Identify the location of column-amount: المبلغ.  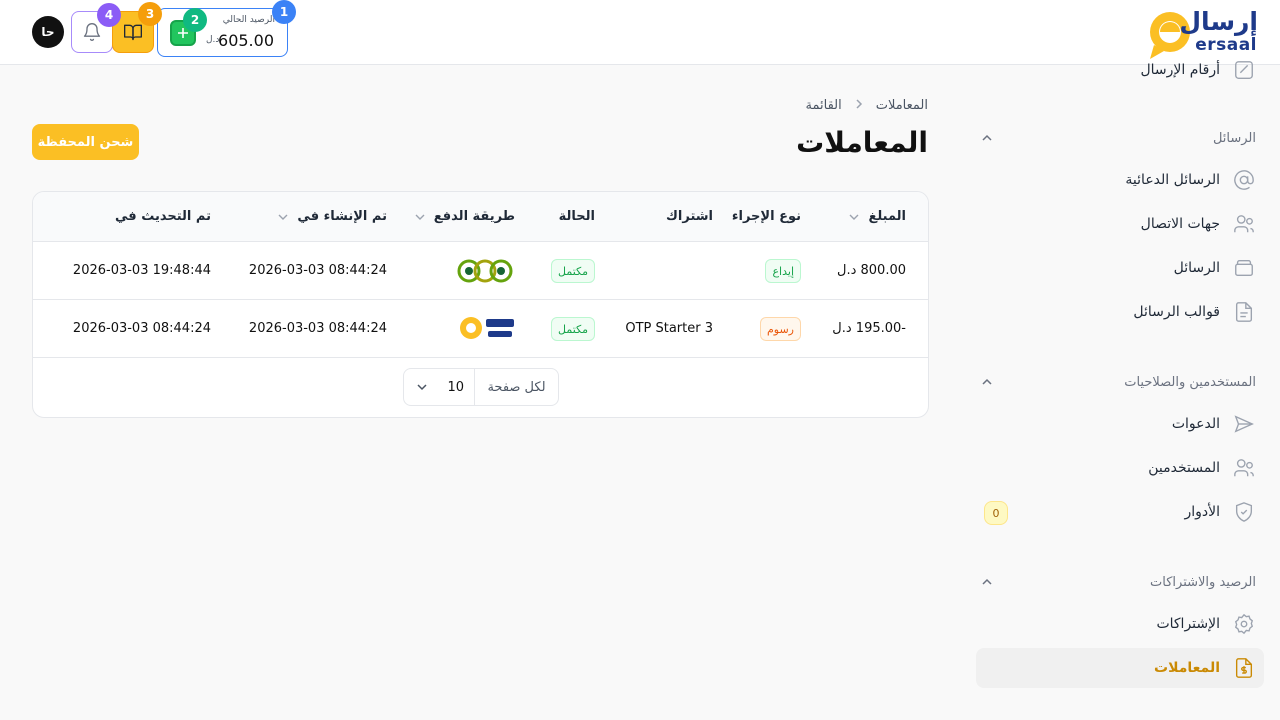
(877, 216).